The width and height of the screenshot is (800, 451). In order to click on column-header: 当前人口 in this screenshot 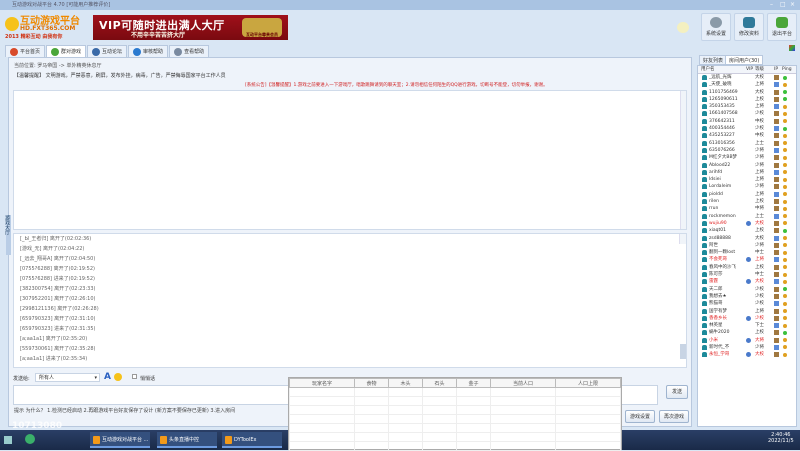, I will do `click(523, 383)`.